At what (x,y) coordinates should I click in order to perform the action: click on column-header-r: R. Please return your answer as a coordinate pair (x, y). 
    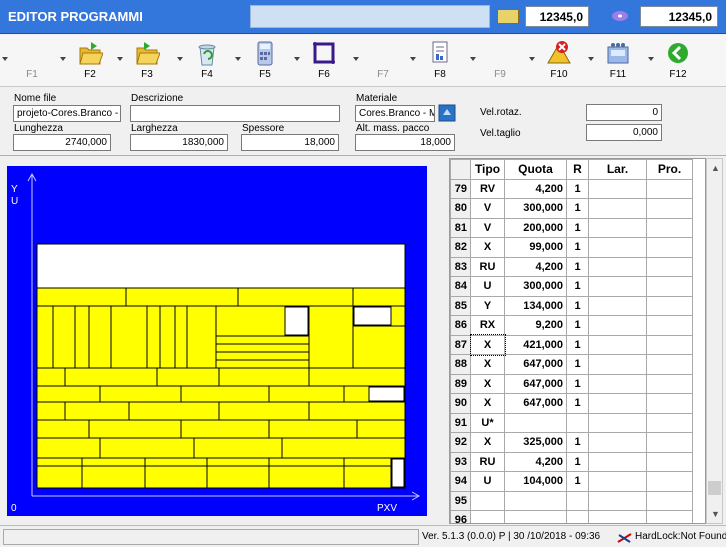
    Looking at the image, I should click on (577, 169).